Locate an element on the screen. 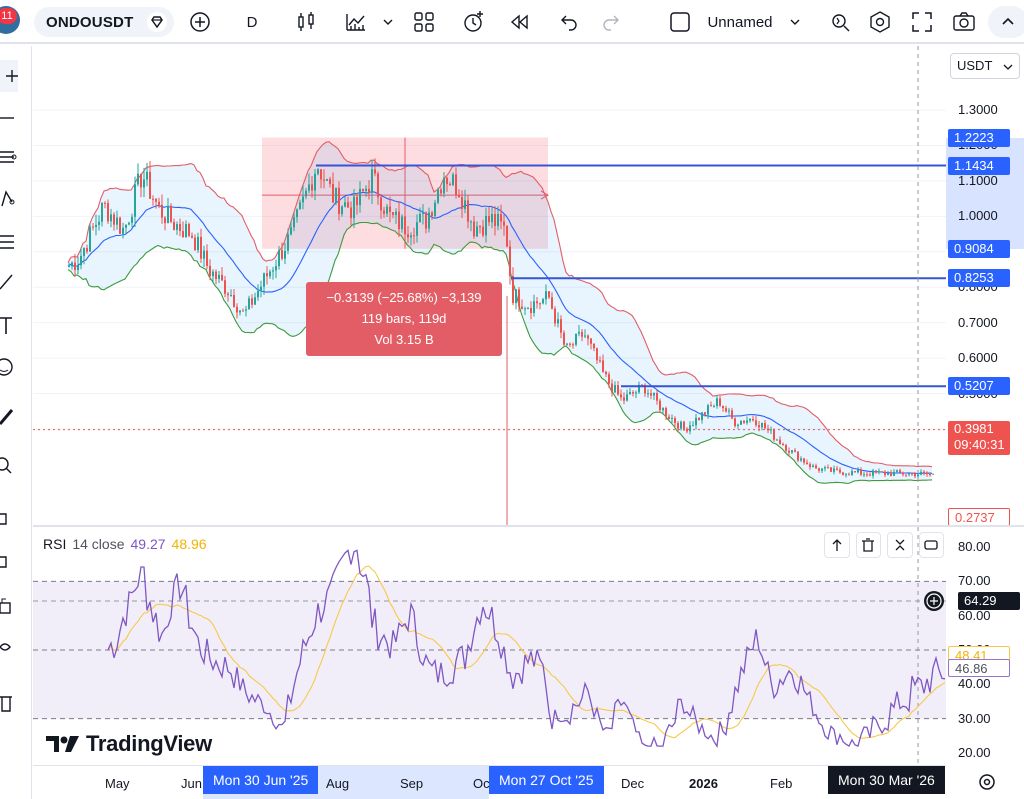 This screenshot has height=799, width=1024. brush-tool-icon is located at coordinates (10, 282).